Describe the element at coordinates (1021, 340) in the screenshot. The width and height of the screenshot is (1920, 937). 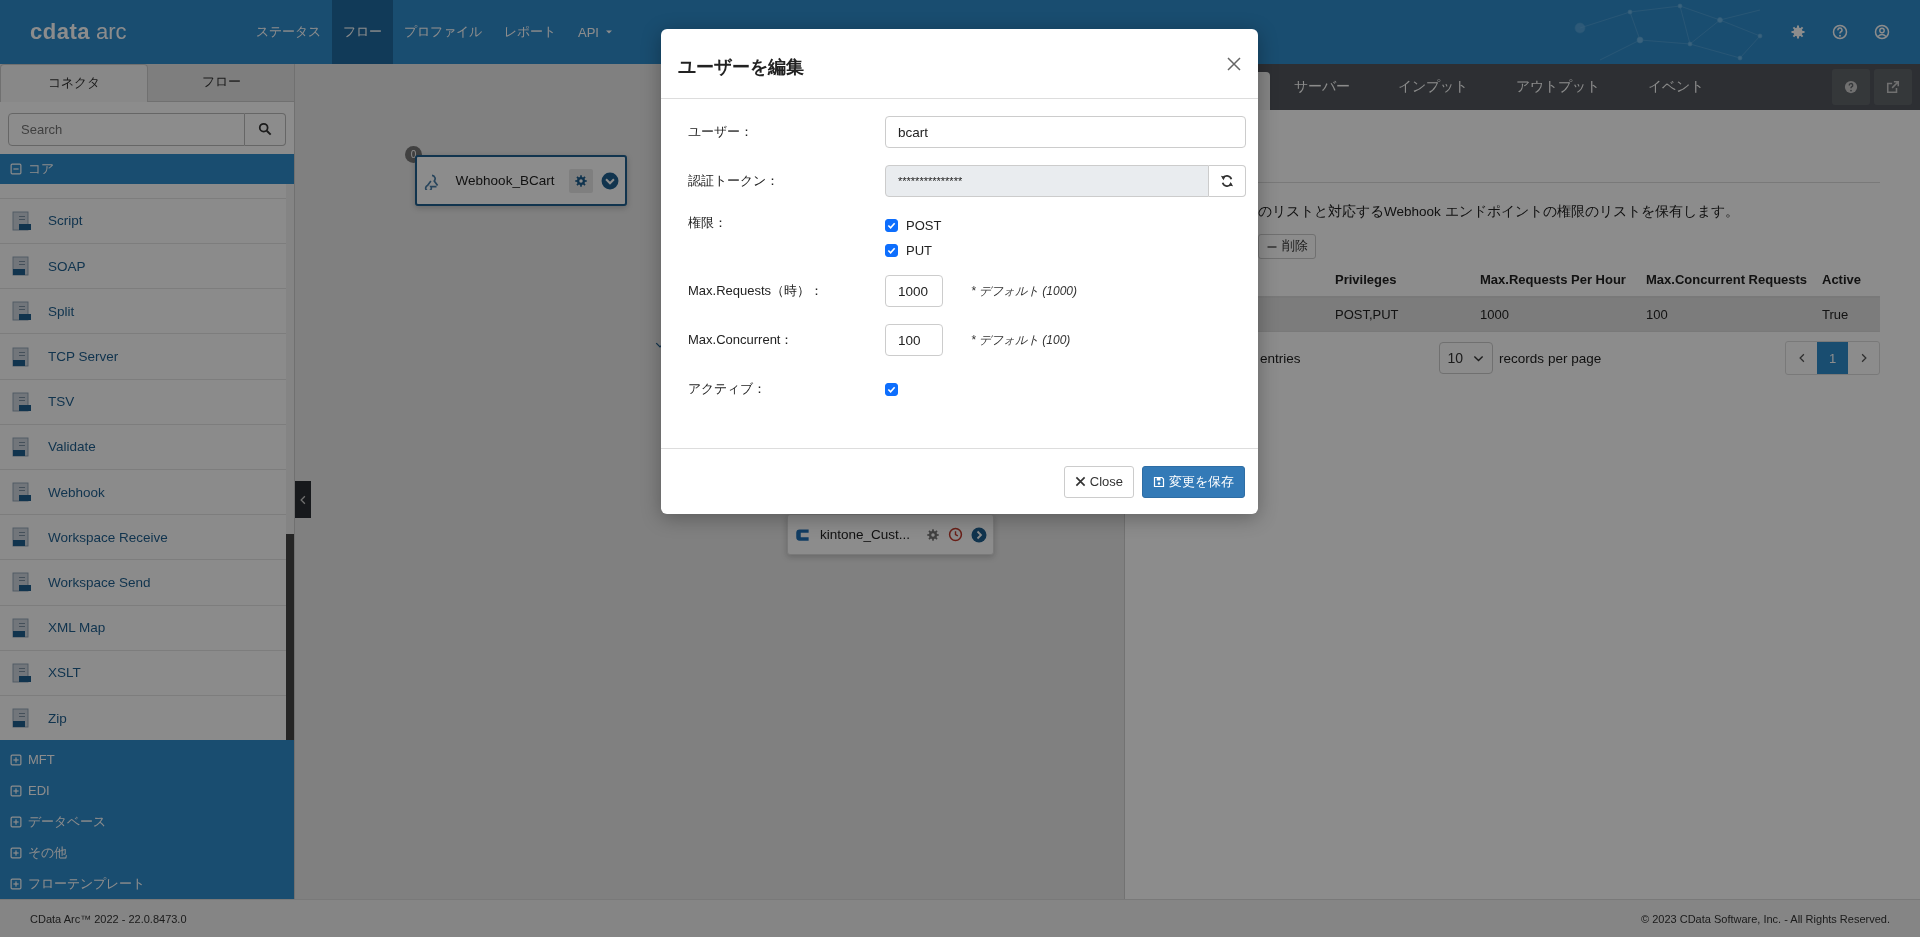
I see `default-hint: * デフォルト (100)` at that location.